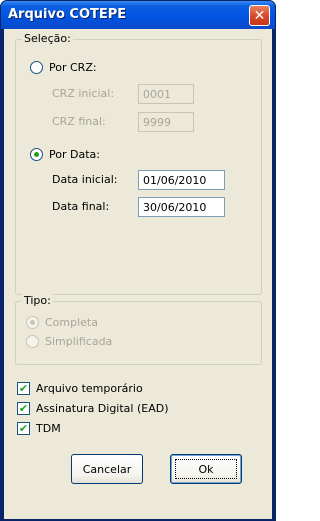  I want to click on cancel-button-label: Cancelar, so click(107, 469).